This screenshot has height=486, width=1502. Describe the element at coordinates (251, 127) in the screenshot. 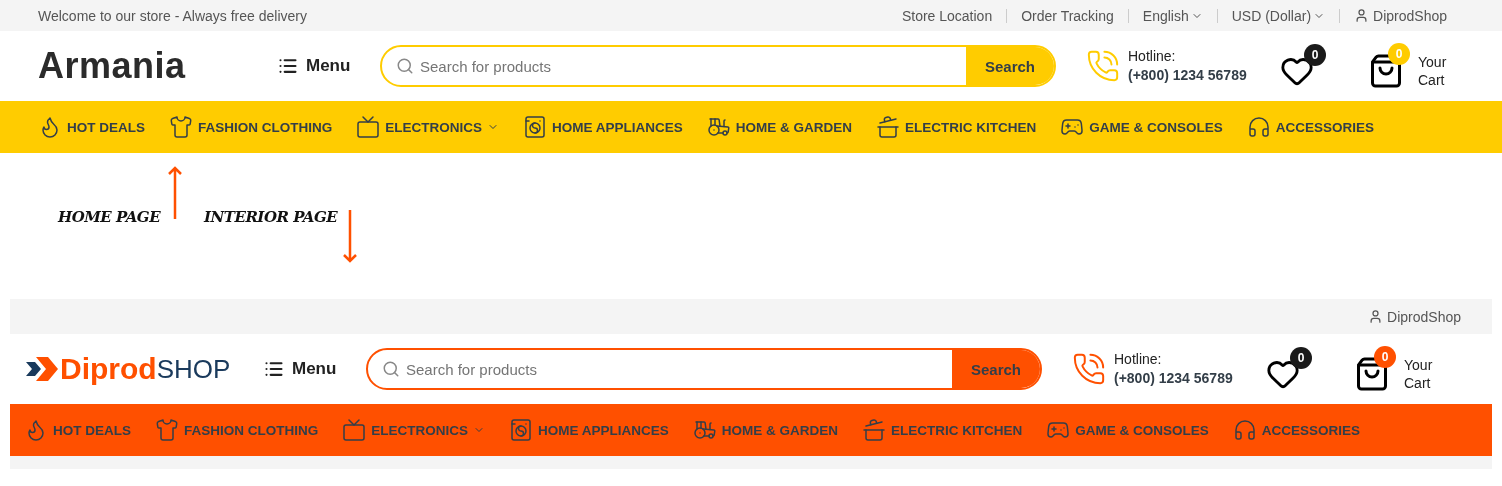

I see `category-link: FASHION CLOTHING` at that location.